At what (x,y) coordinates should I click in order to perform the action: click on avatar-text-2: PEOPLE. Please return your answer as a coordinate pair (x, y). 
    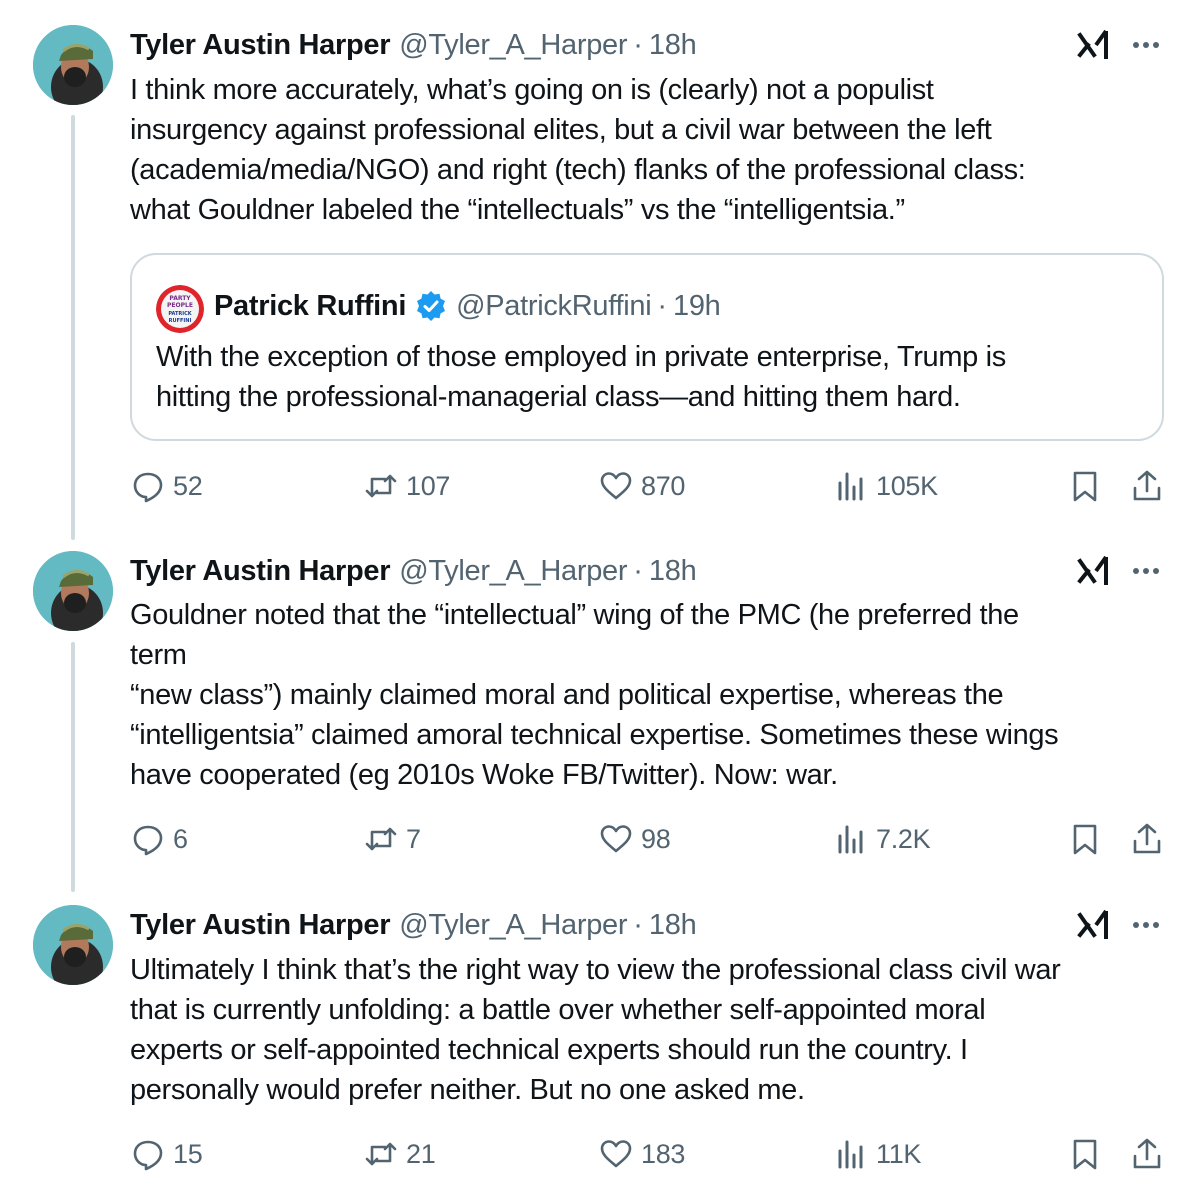
    Looking at the image, I should click on (180, 305).